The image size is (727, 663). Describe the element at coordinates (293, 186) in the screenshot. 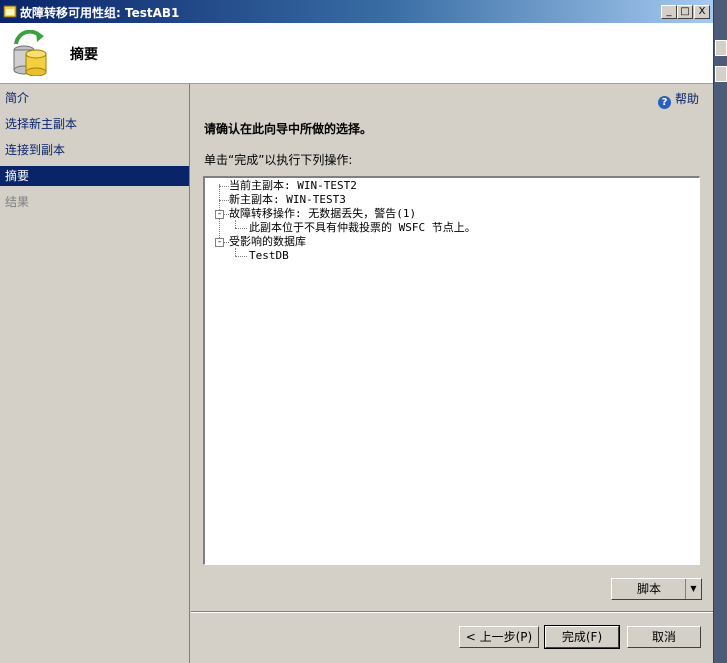

I see `tree-node-current-primary: 当前主副本: WIN-TEST2` at that location.